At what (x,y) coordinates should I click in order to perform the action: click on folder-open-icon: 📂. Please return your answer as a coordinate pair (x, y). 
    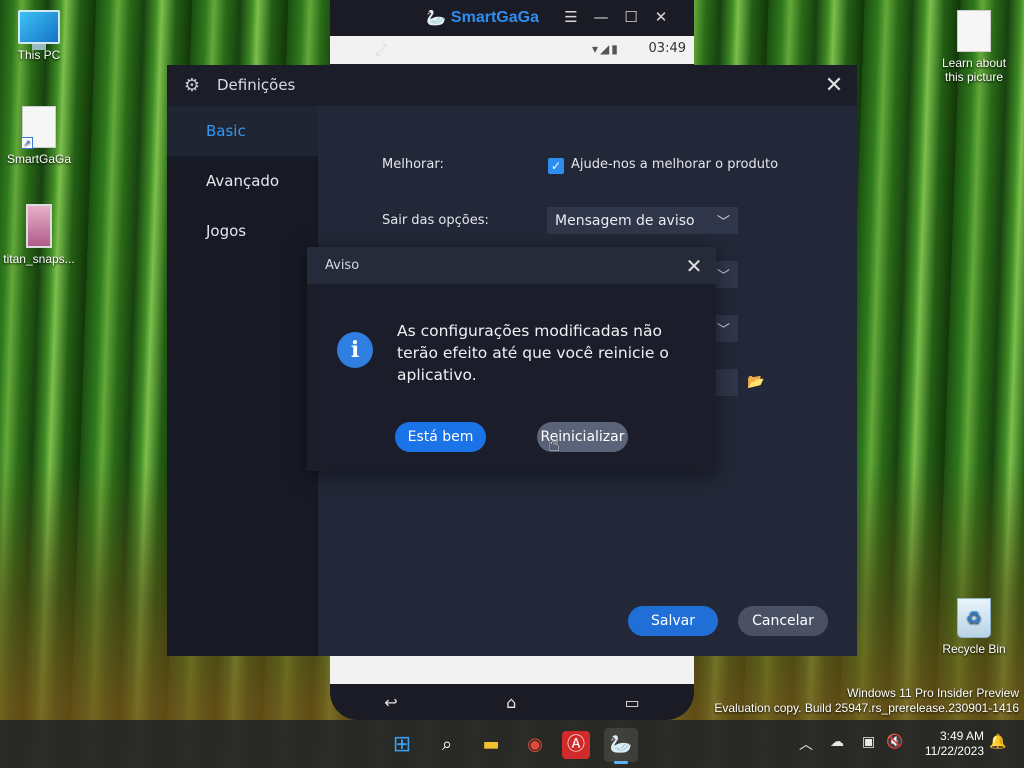
    Looking at the image, I should click on (755, 382).